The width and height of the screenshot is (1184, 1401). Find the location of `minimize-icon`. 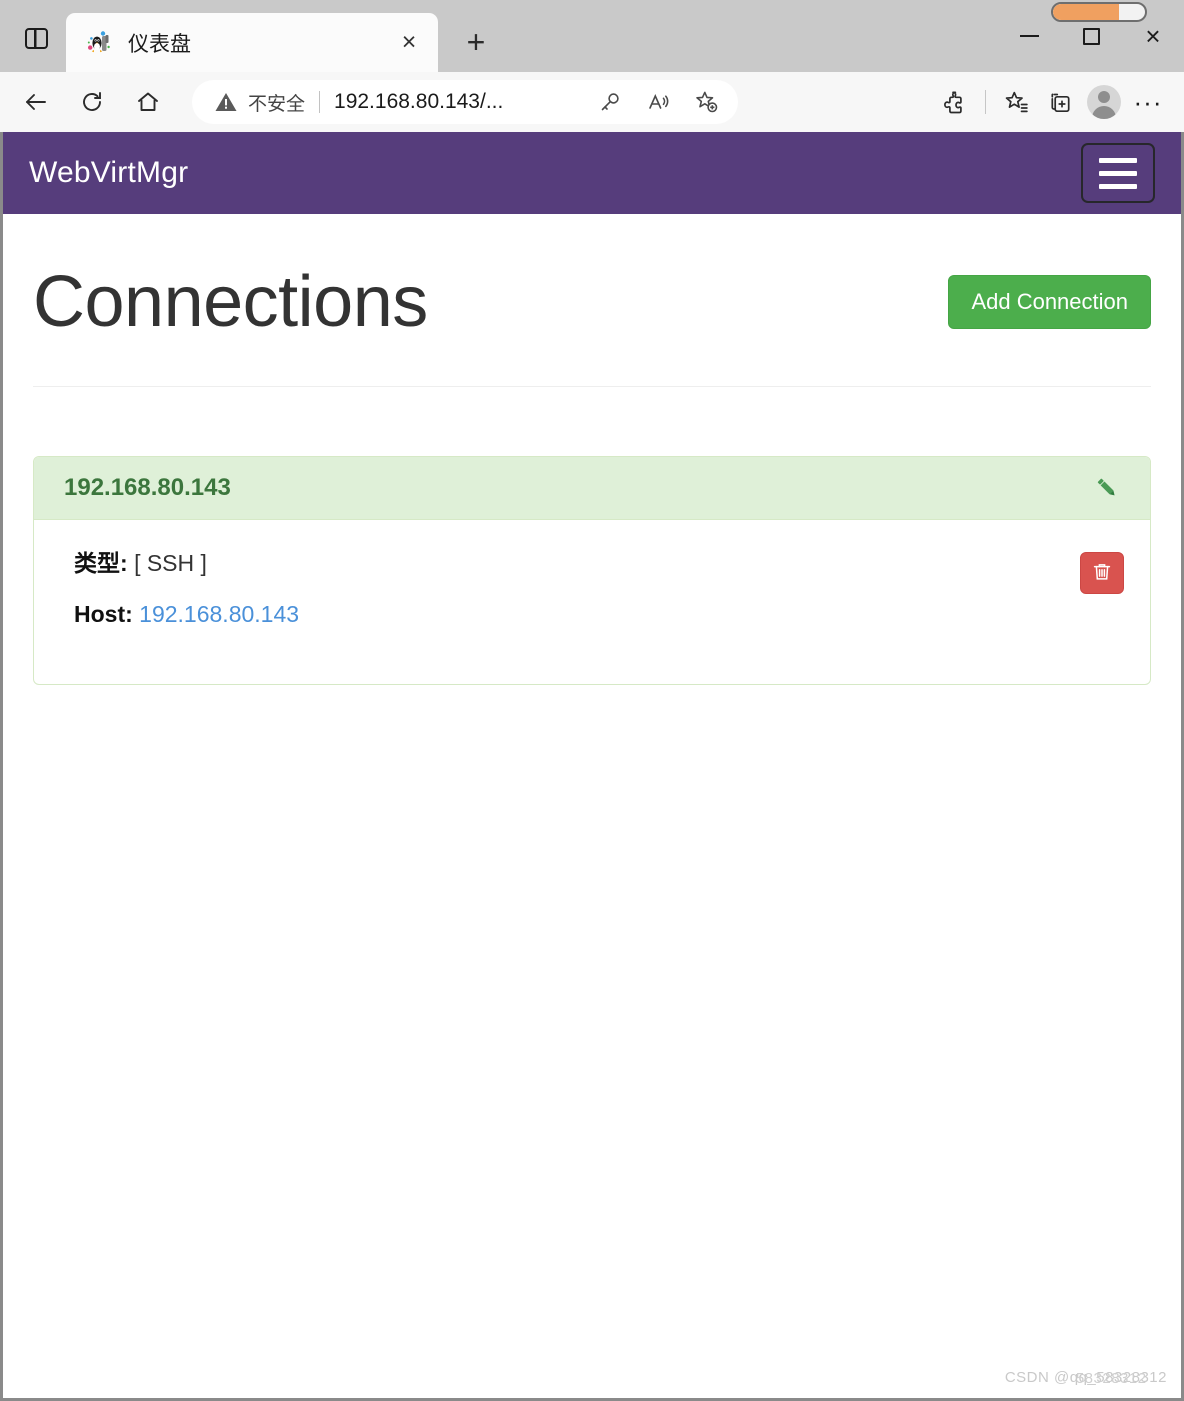

minimize-icon is located at coordinates (1029, 36).